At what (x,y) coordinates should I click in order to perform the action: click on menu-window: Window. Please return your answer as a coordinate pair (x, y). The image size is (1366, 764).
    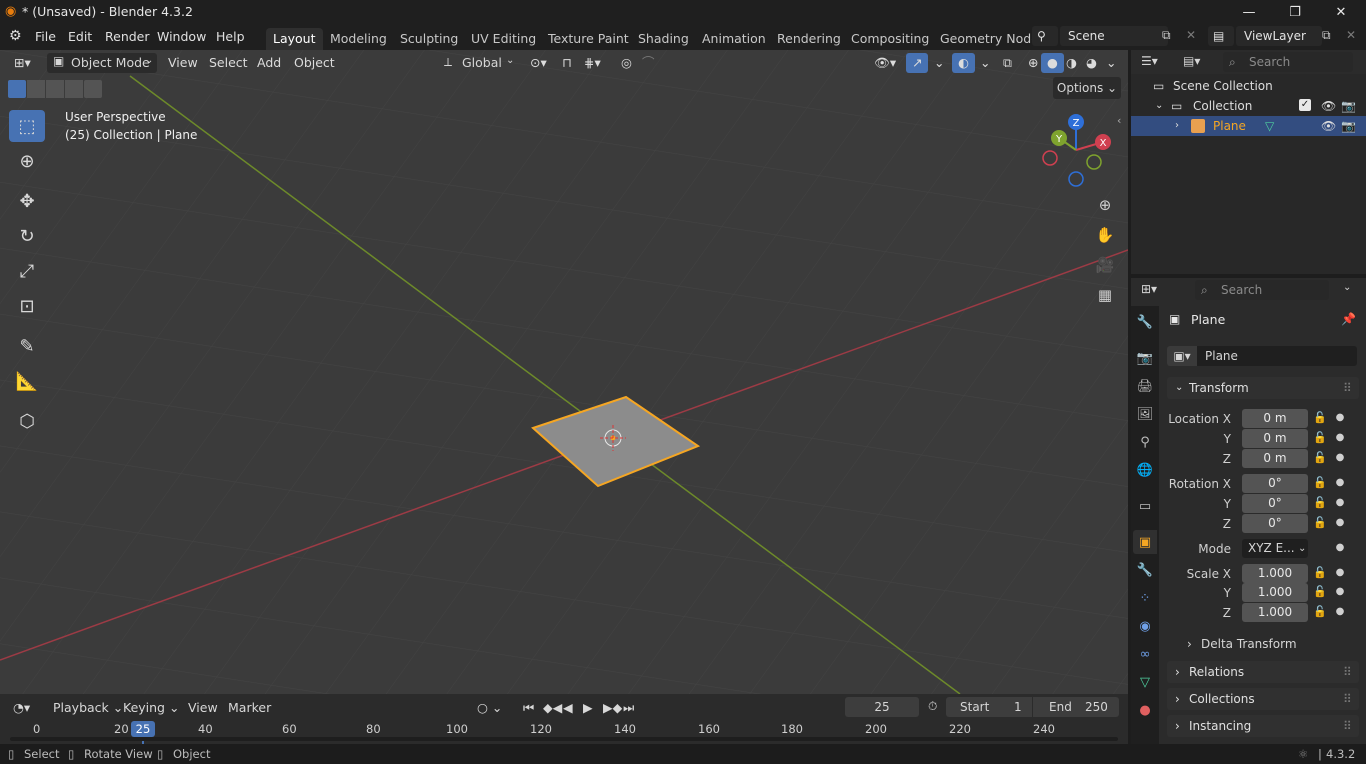
    Looking at the image, I should click on (181, 37).